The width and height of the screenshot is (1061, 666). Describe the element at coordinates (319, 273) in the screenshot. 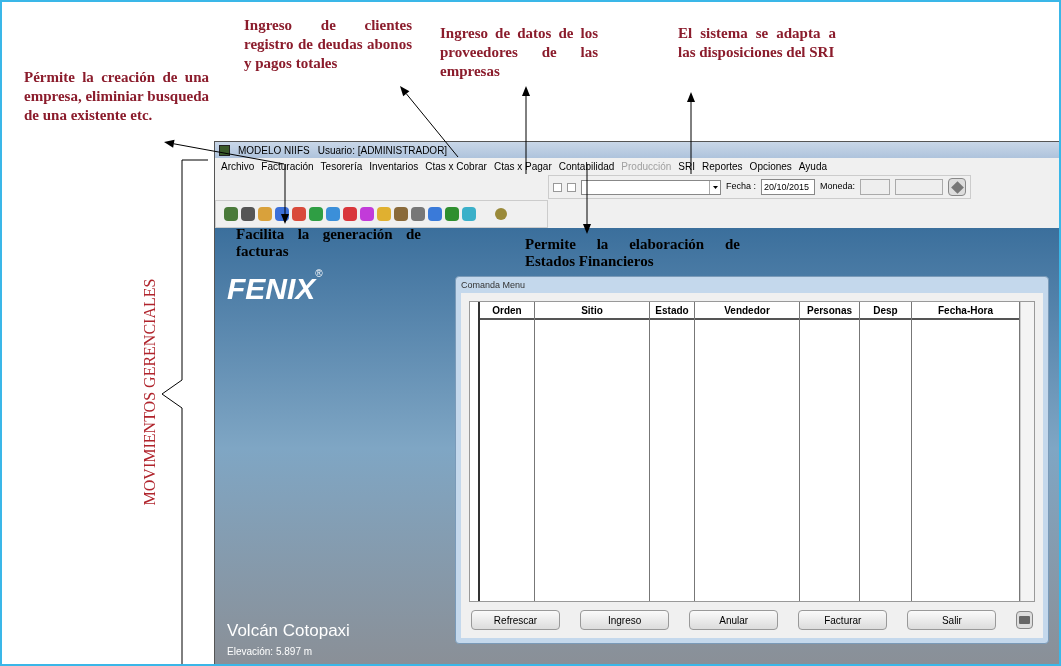

I see `logo-mark: ®` at that location.